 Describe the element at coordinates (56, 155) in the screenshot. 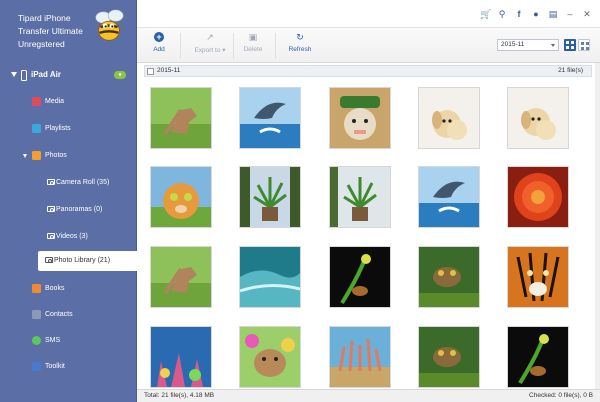

I see `sidebar-item-label: Photos` at that location.